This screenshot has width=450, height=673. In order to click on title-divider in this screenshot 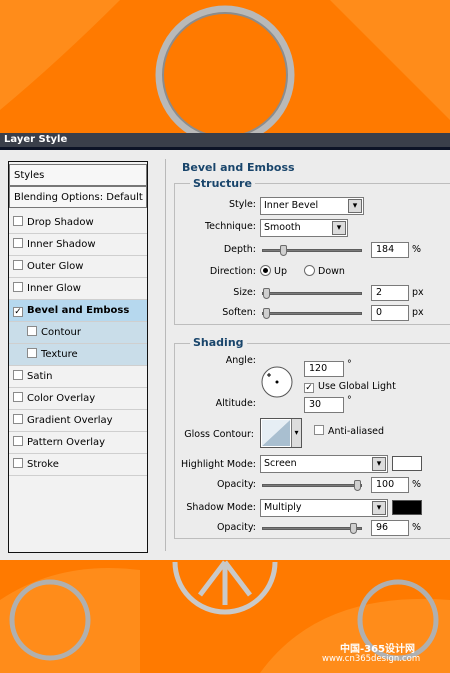, I will do `click(225, 148)`.